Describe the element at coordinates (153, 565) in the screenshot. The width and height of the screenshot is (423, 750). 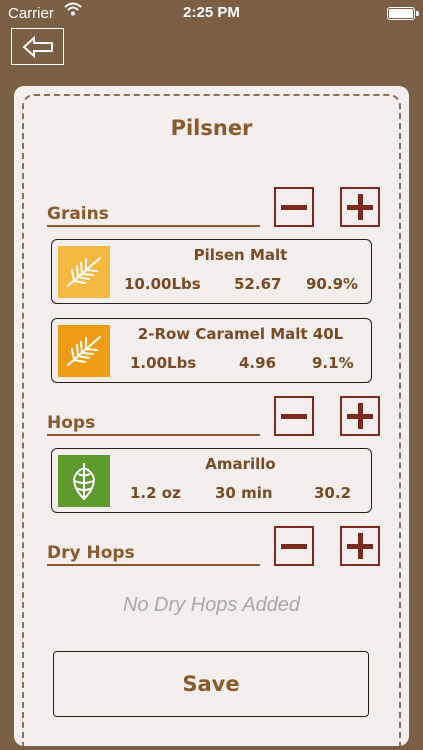
I see `dry-hops-underline` at that location.